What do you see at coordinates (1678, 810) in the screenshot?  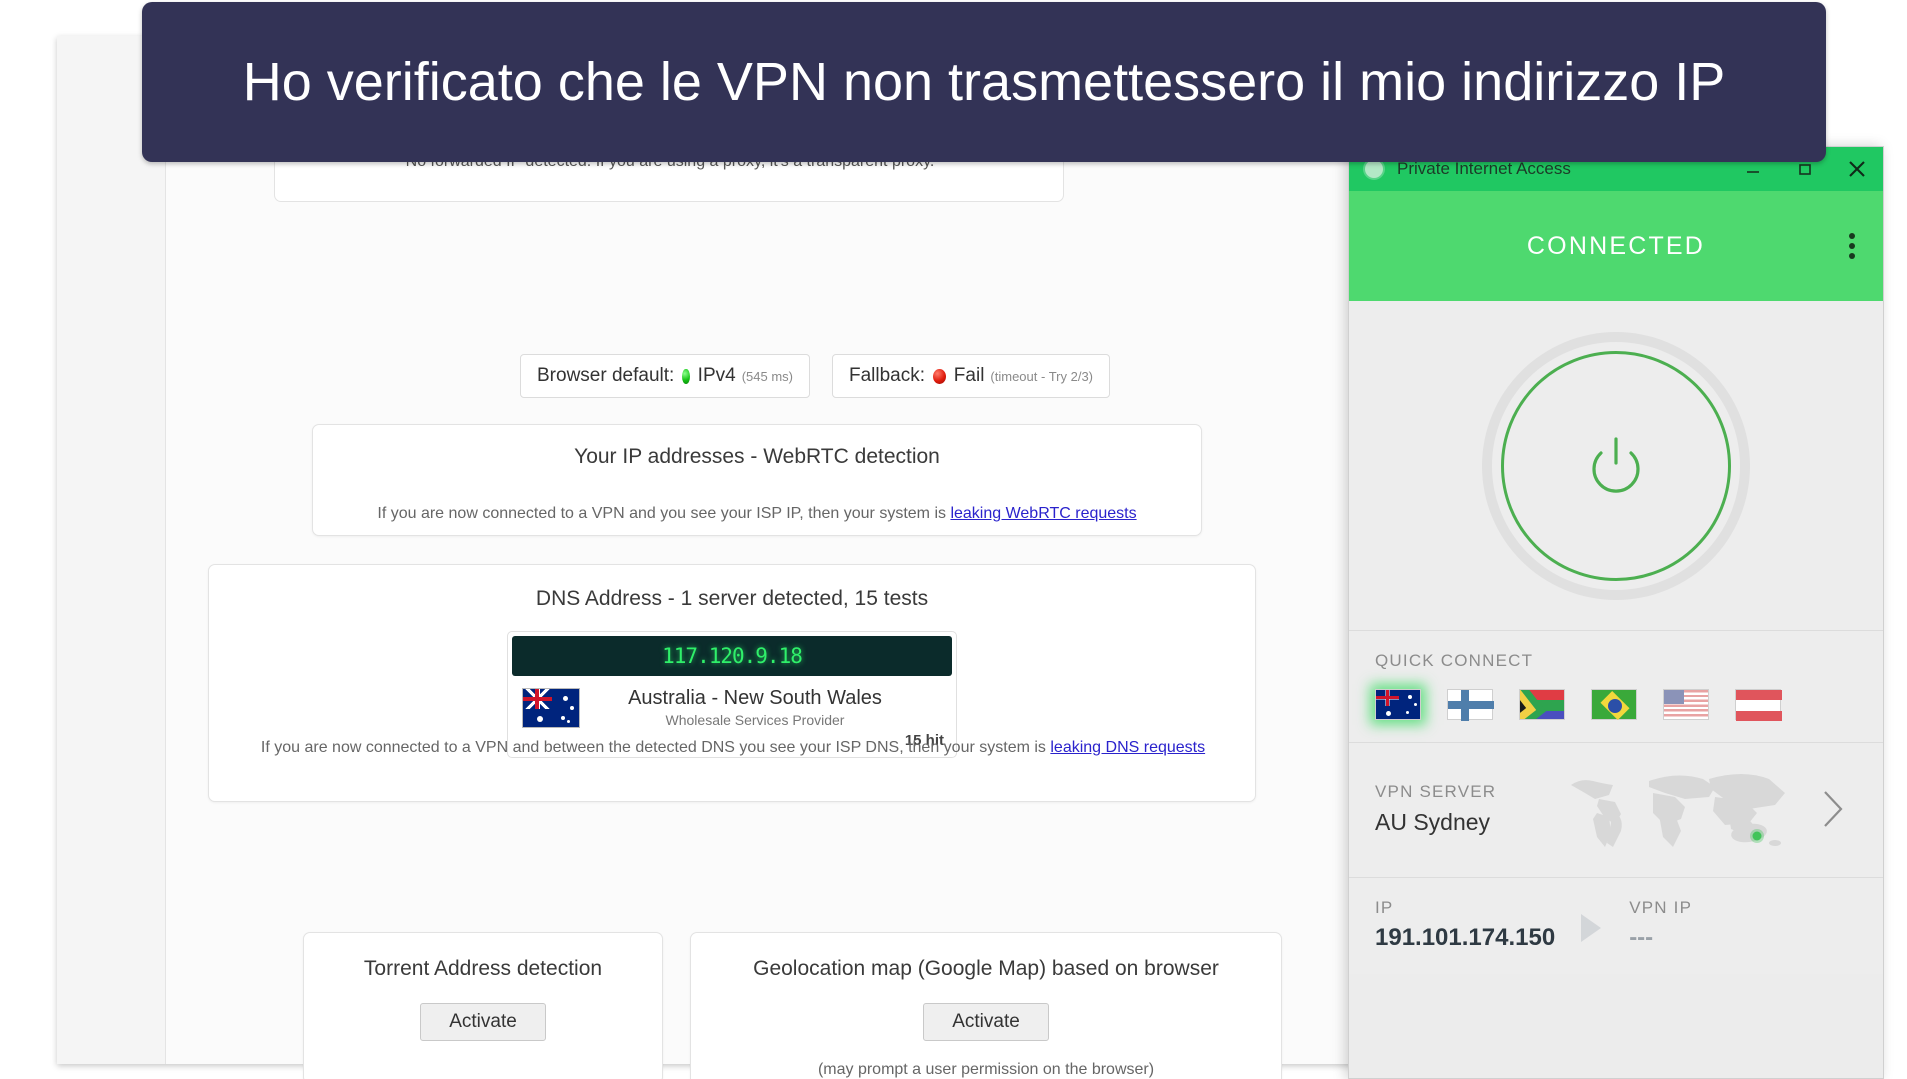 I see `world-map-icon` at bounding box center [1678, 810].